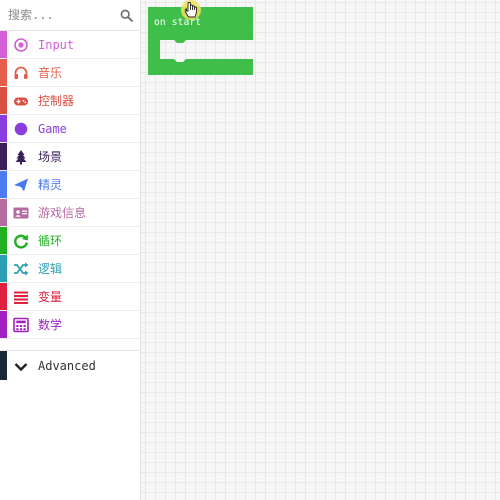  What do you see at coordinates (50, 157) in the screenshot?
I see `category-label: 场景` at bounding box center [50, 157].